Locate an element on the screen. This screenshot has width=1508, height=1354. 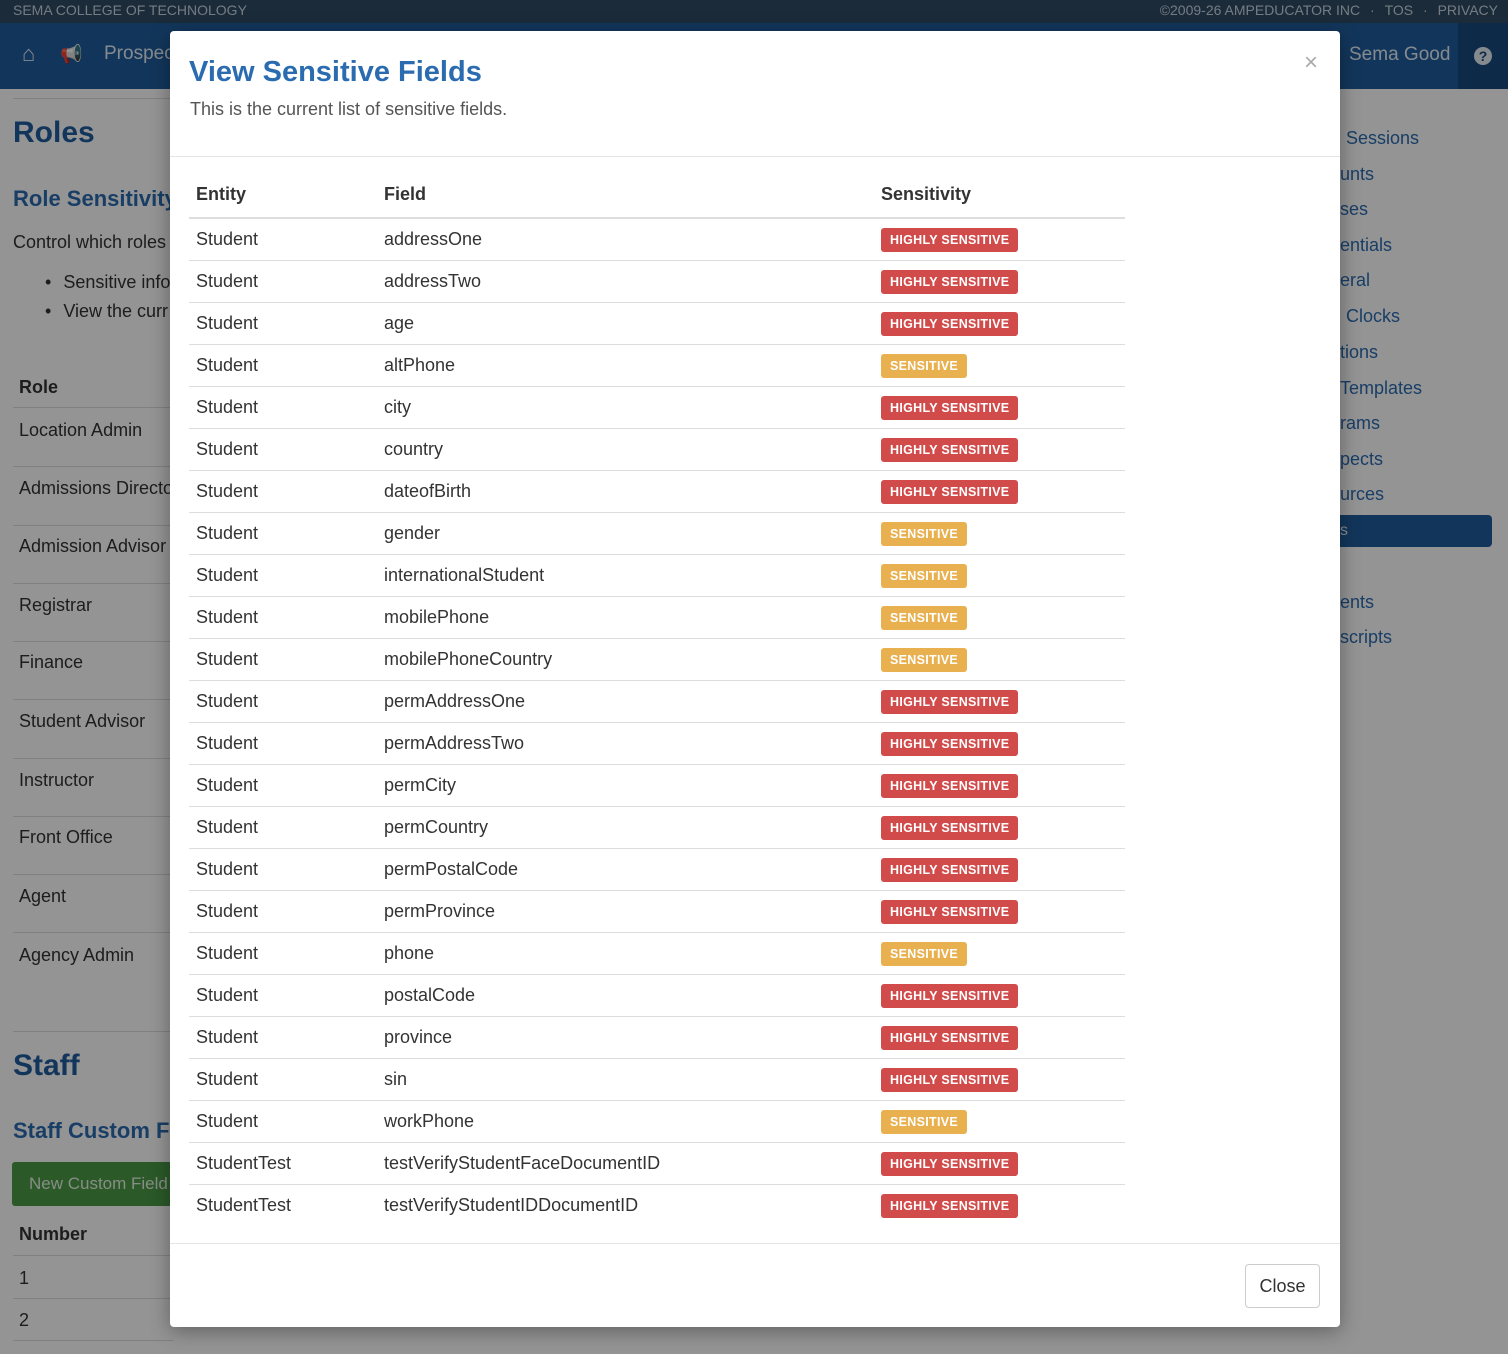
table-row: Student dateofBirth HIGHLY SENSITIVE is located at coordinates (657, 491).